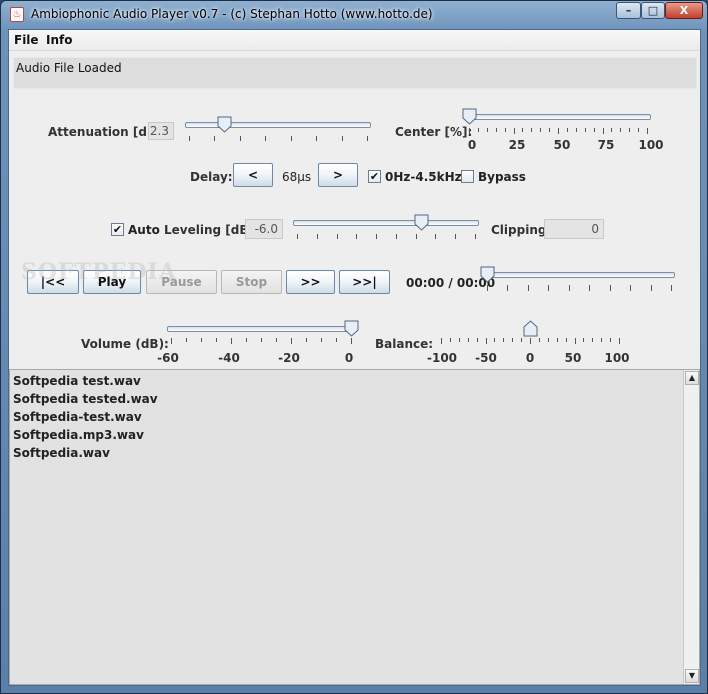 The width and height of the screenshot is (708, 694). Describe the element at coordinates (573, 358) in the screenshot. I see `balance-tick-50: 50` at that location.